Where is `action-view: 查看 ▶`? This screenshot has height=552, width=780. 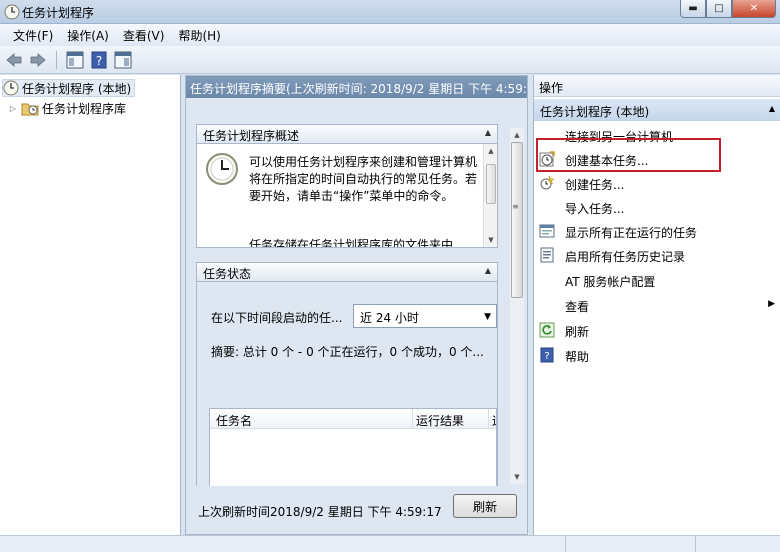
action-view: 查看 ▶ is located at coordinates (657, 305).